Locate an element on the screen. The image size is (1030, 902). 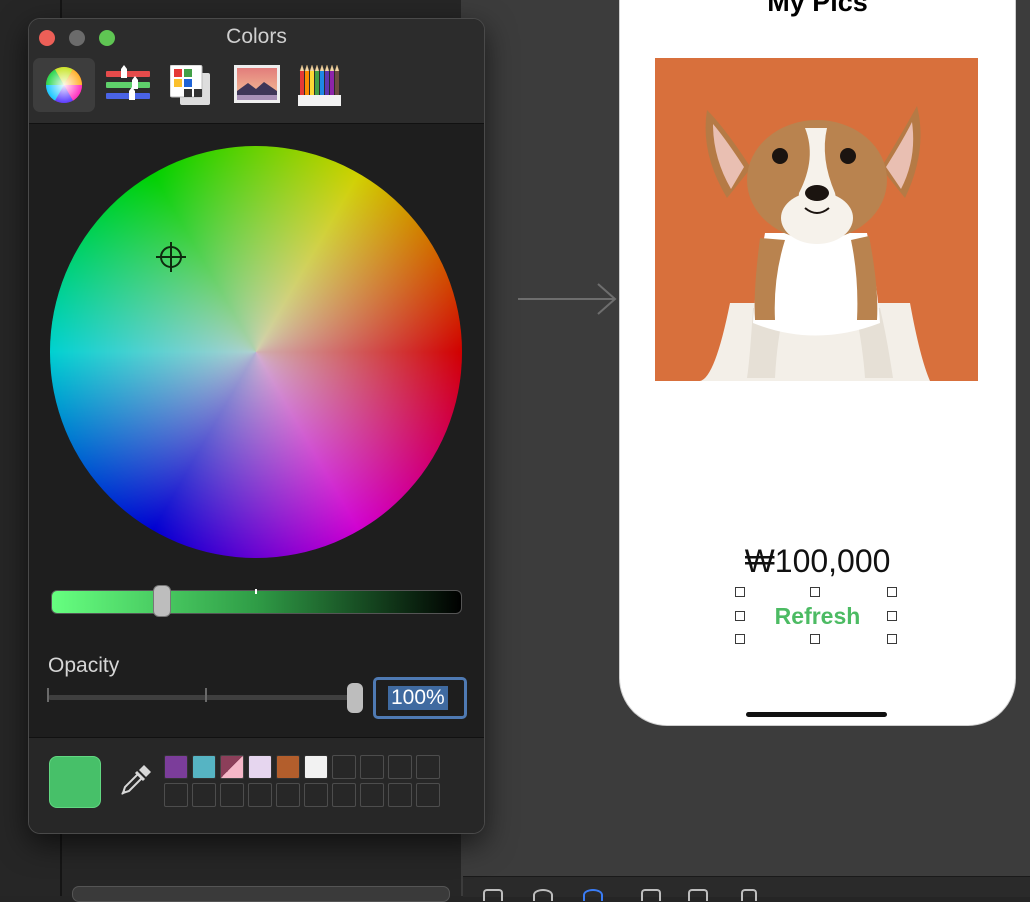
image-palette-icon is located at coordinates (257, 84).